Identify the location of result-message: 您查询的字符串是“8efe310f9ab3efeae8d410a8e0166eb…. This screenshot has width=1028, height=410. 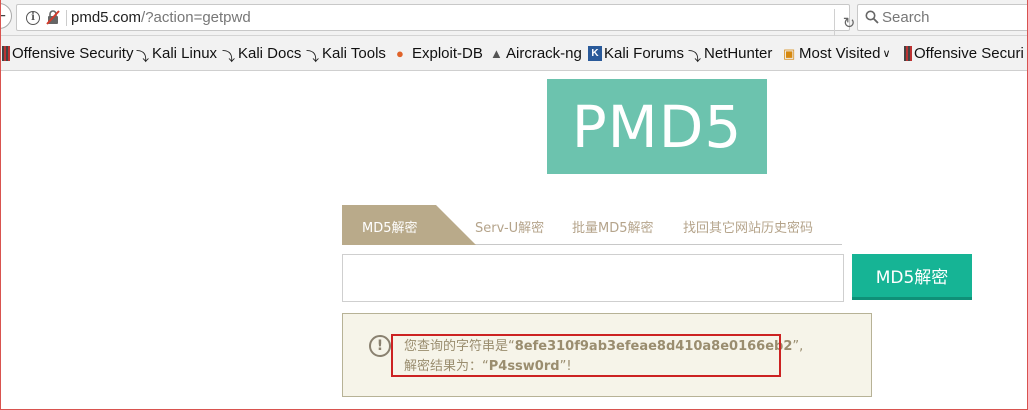
(603, 357).